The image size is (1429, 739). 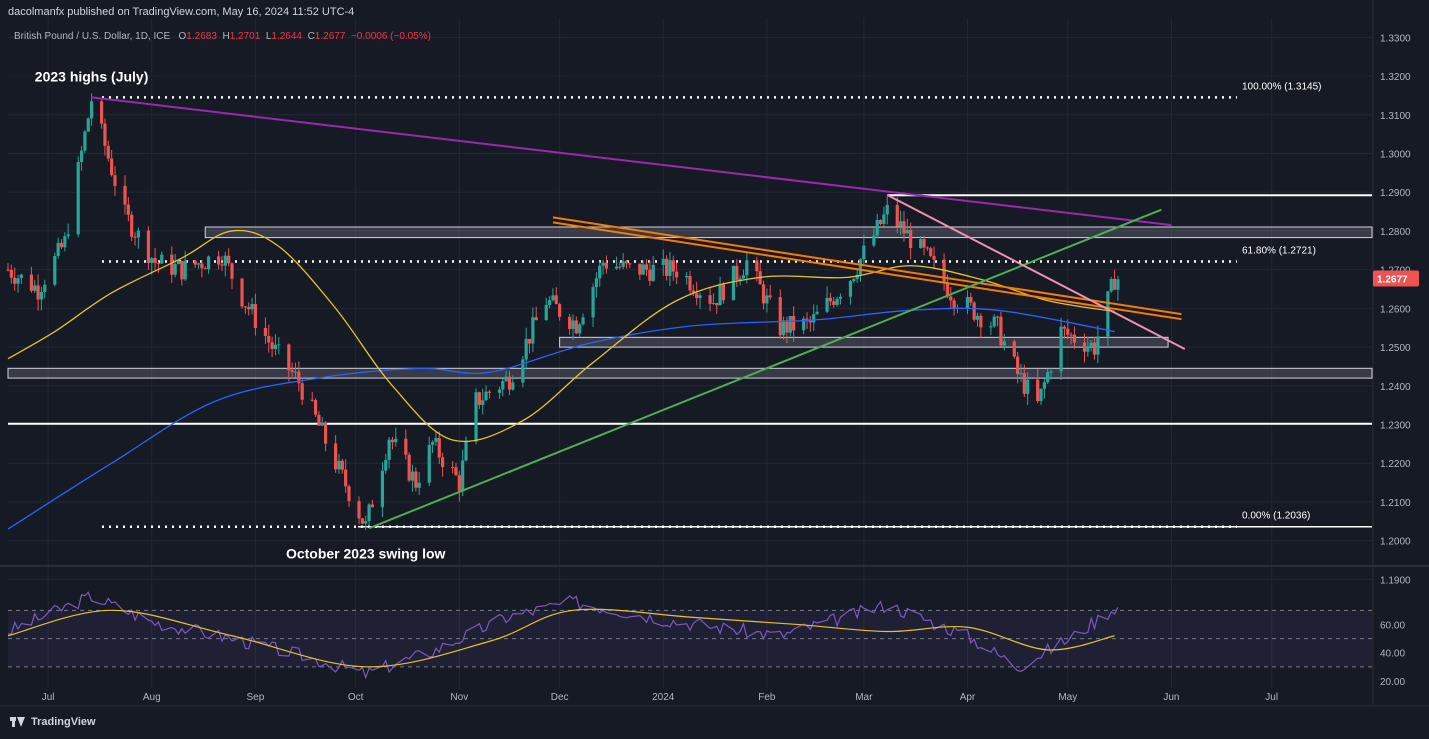 What do you see at coordinates (864, 697) in the screenshot?
I see `time-tick-label: Mar` at bounding box center [864, 697].